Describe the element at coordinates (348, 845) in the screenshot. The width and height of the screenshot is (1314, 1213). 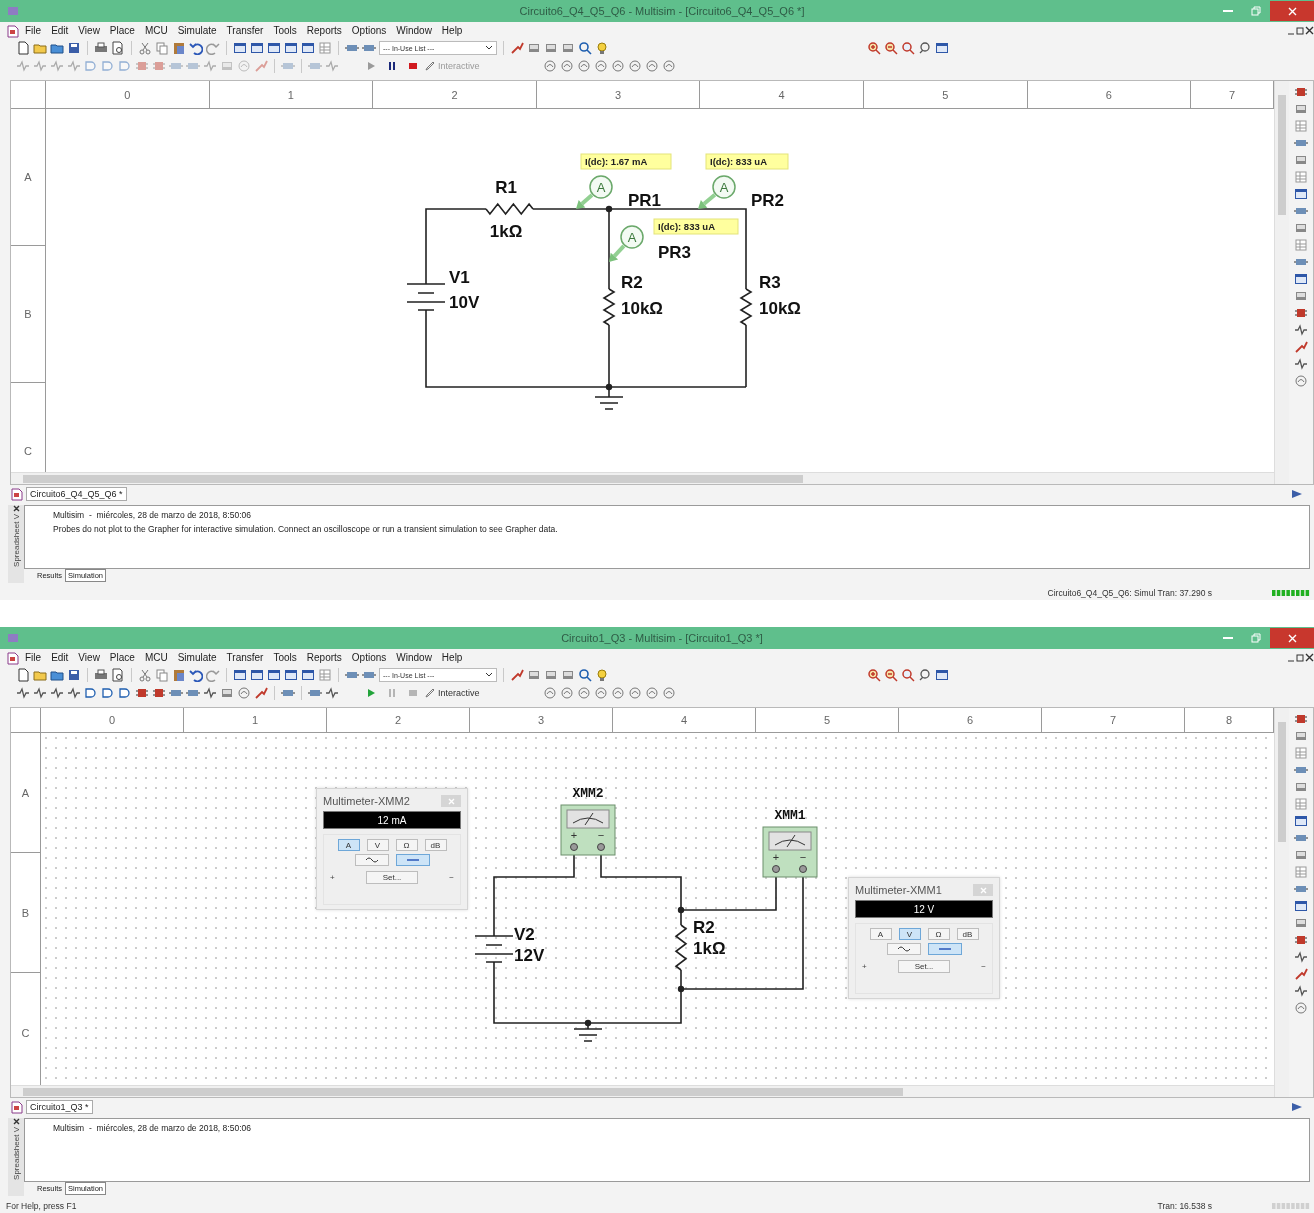
I see `mode-button: A` at that location.